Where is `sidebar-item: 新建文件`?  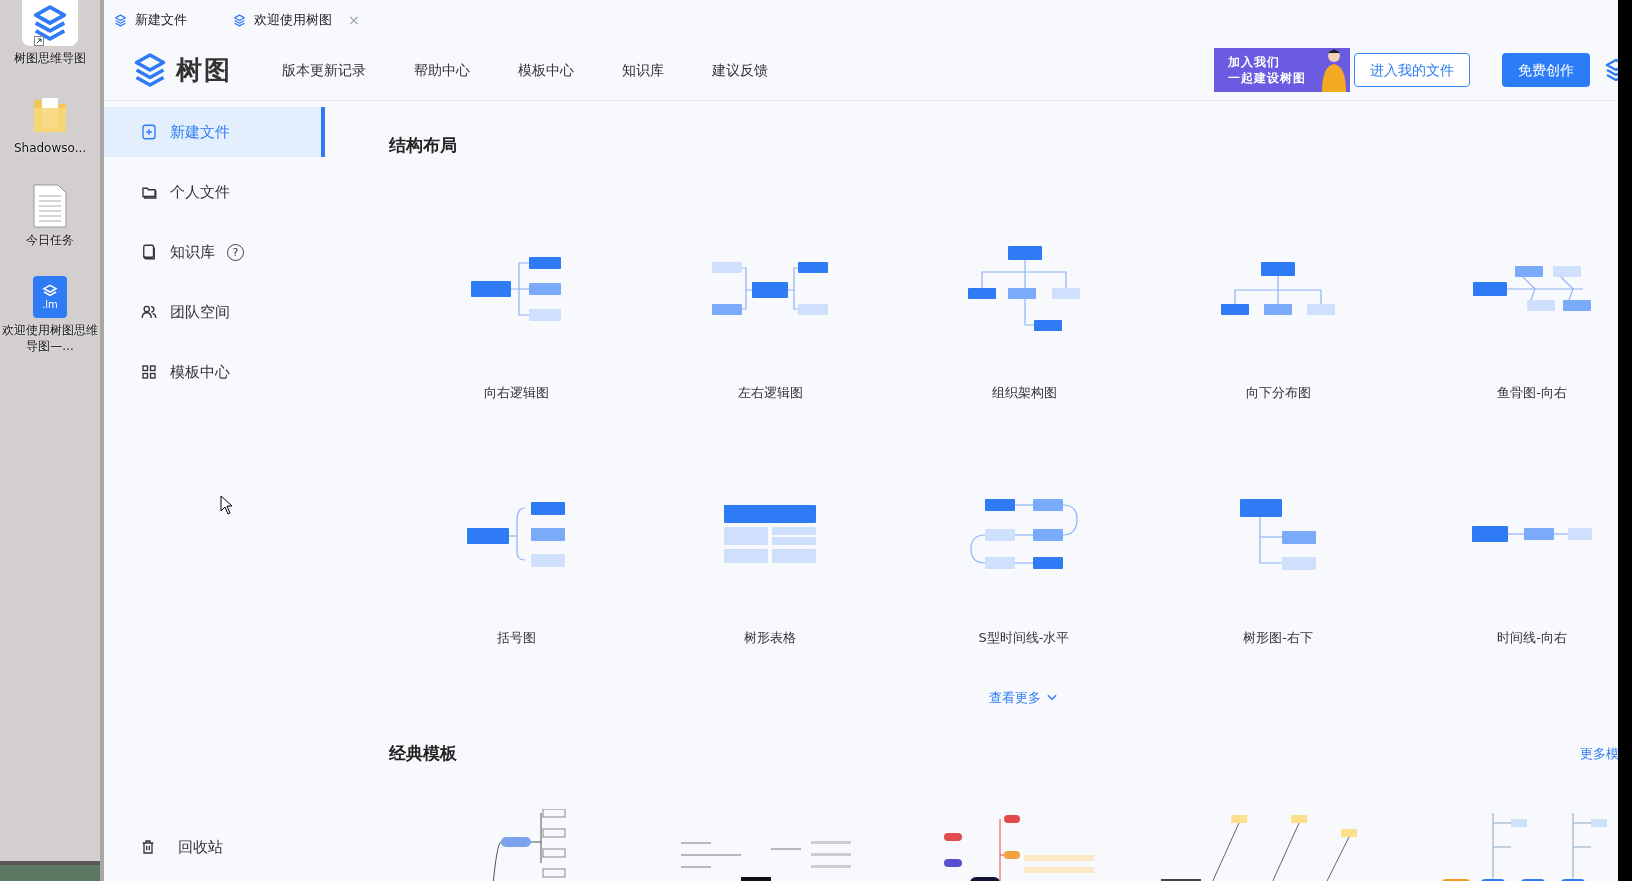
sidebar-item: 新建文件 is located at coordinates (214, 132).